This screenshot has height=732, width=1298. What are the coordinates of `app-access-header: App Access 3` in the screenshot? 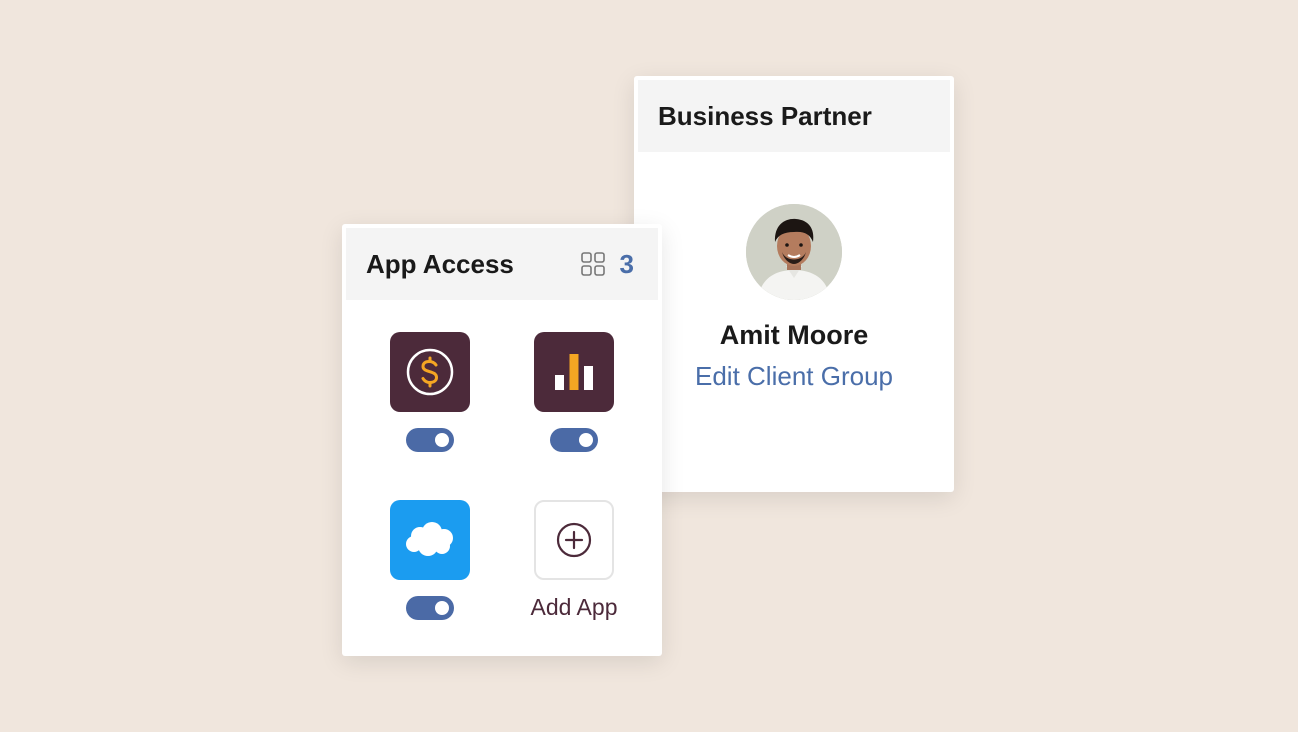 It's located at (502, 264).